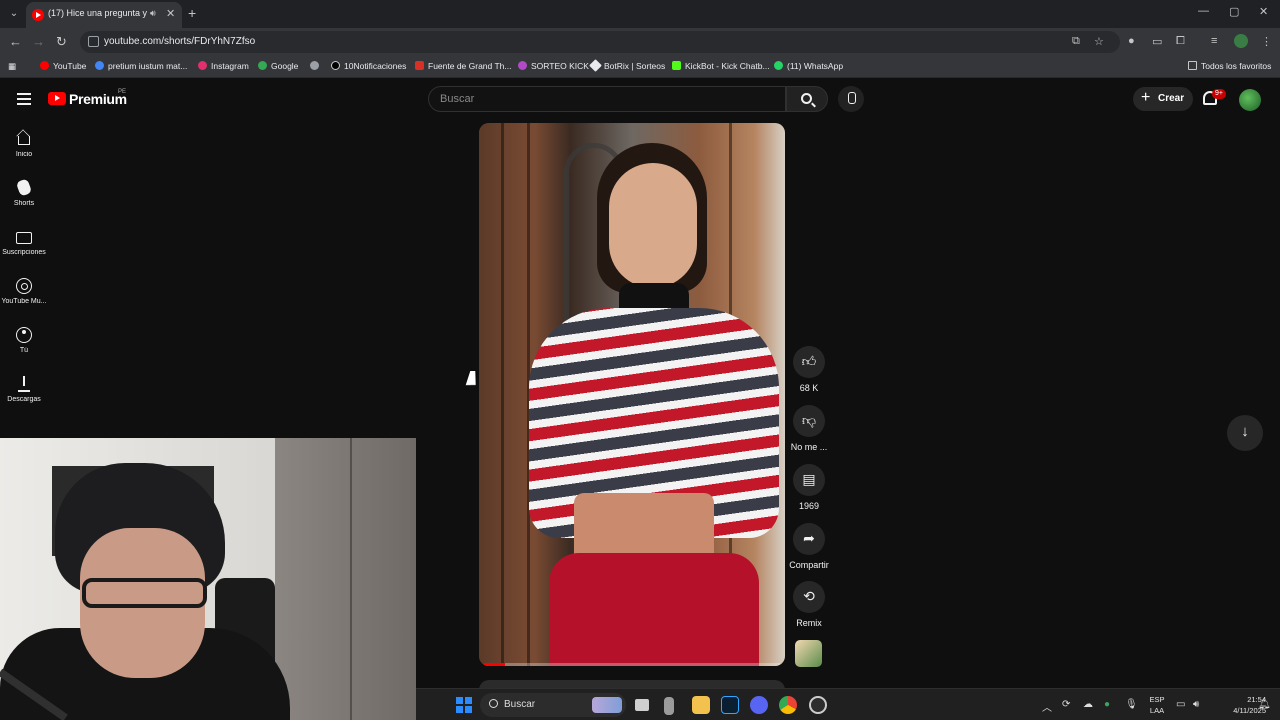  I want to click on downloads-icon, so click(24, 384).